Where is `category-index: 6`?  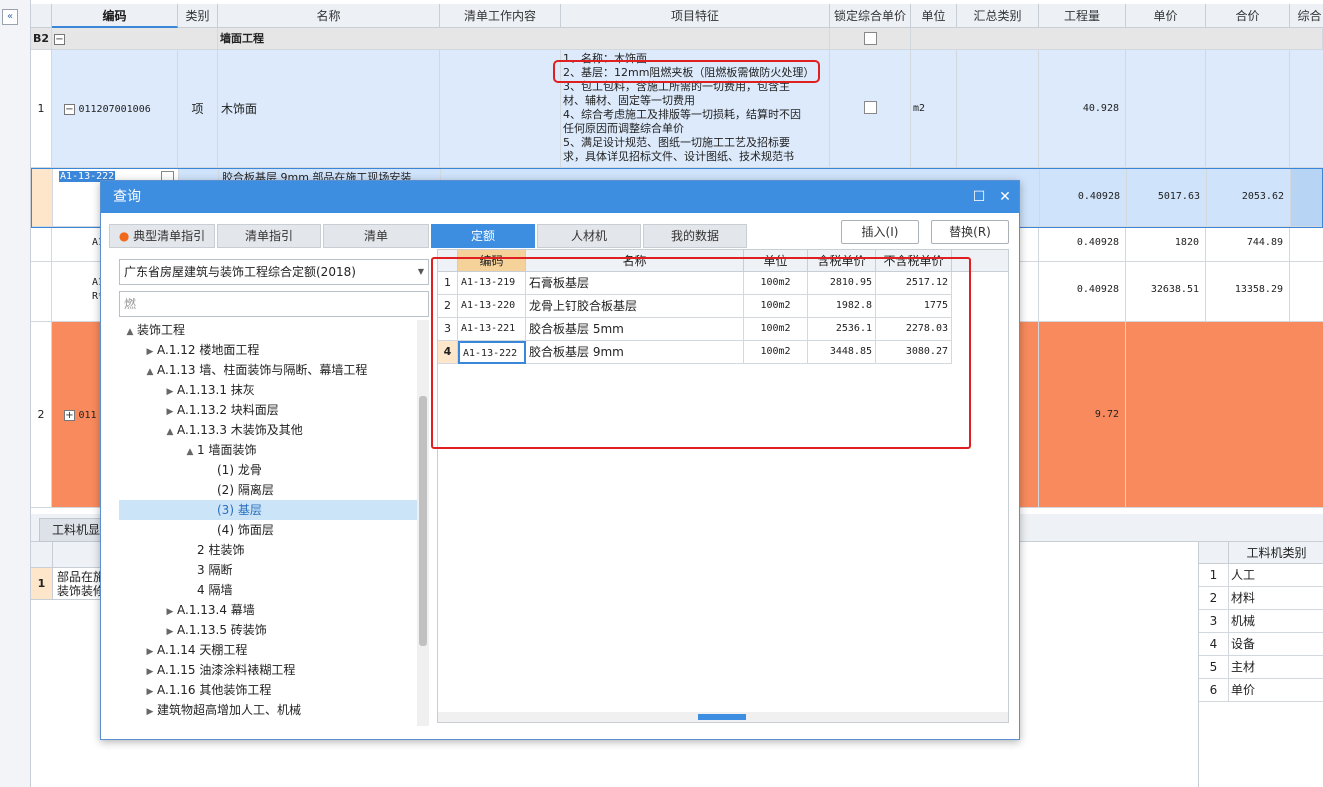 category-index: 6 is located at coordinates (1214, 690).